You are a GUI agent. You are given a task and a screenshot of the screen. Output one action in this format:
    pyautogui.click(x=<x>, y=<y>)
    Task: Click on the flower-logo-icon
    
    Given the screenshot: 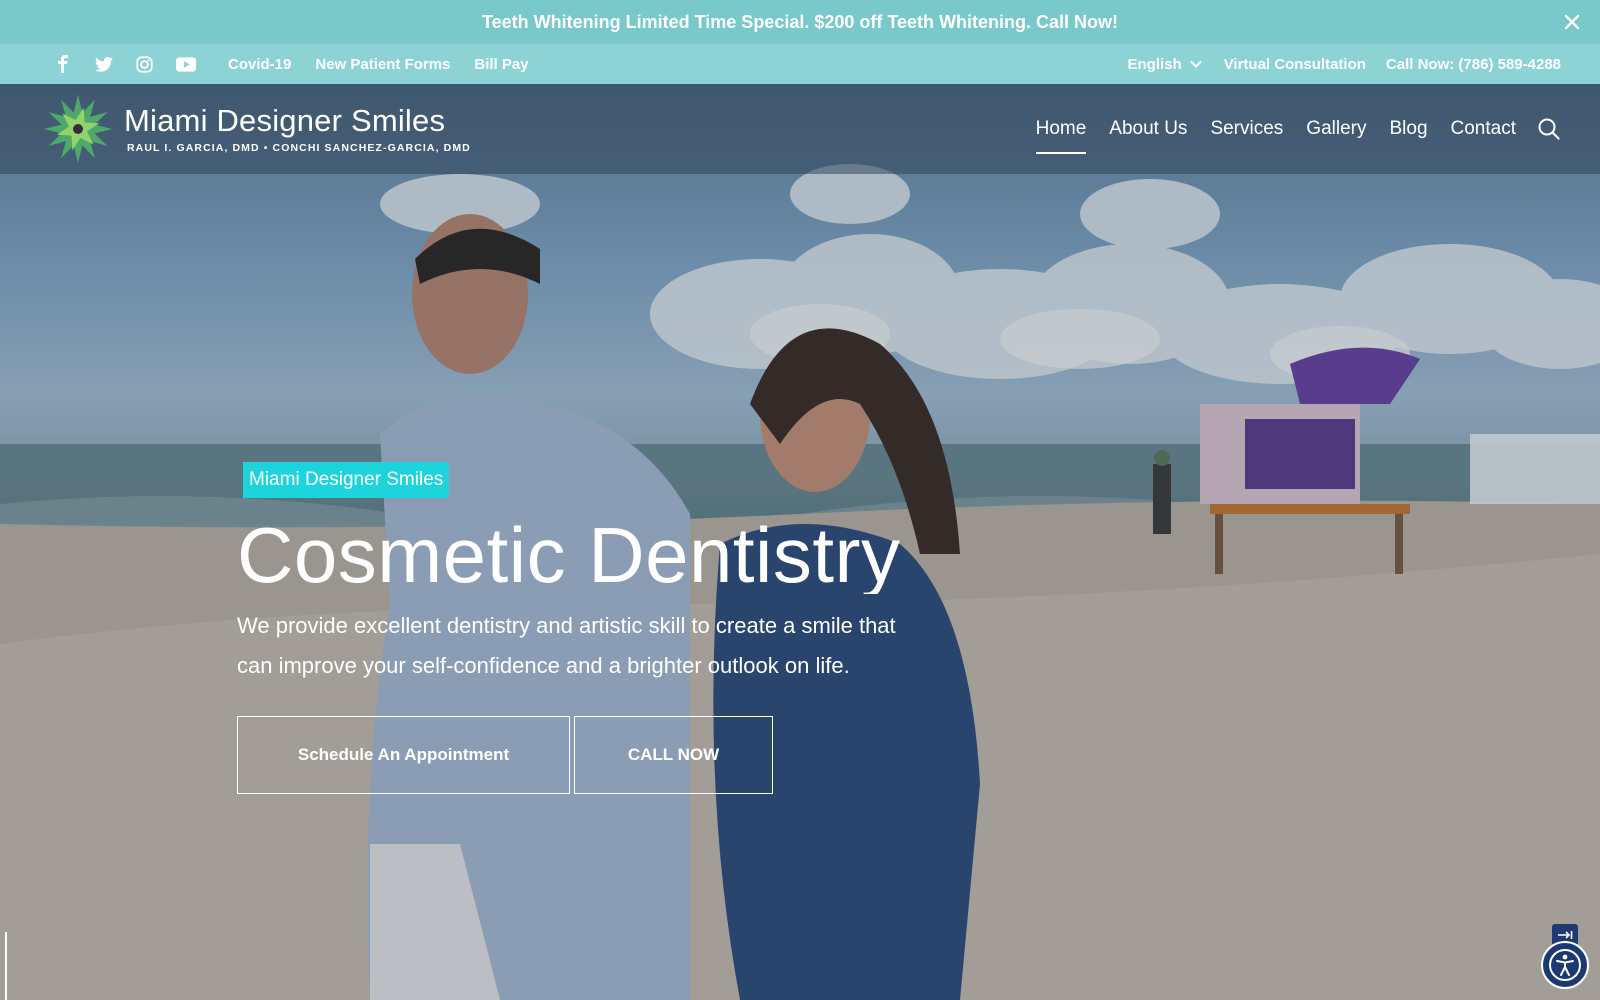 What is the action you would take?
    pyautogui.click(x=78, y=129)
    